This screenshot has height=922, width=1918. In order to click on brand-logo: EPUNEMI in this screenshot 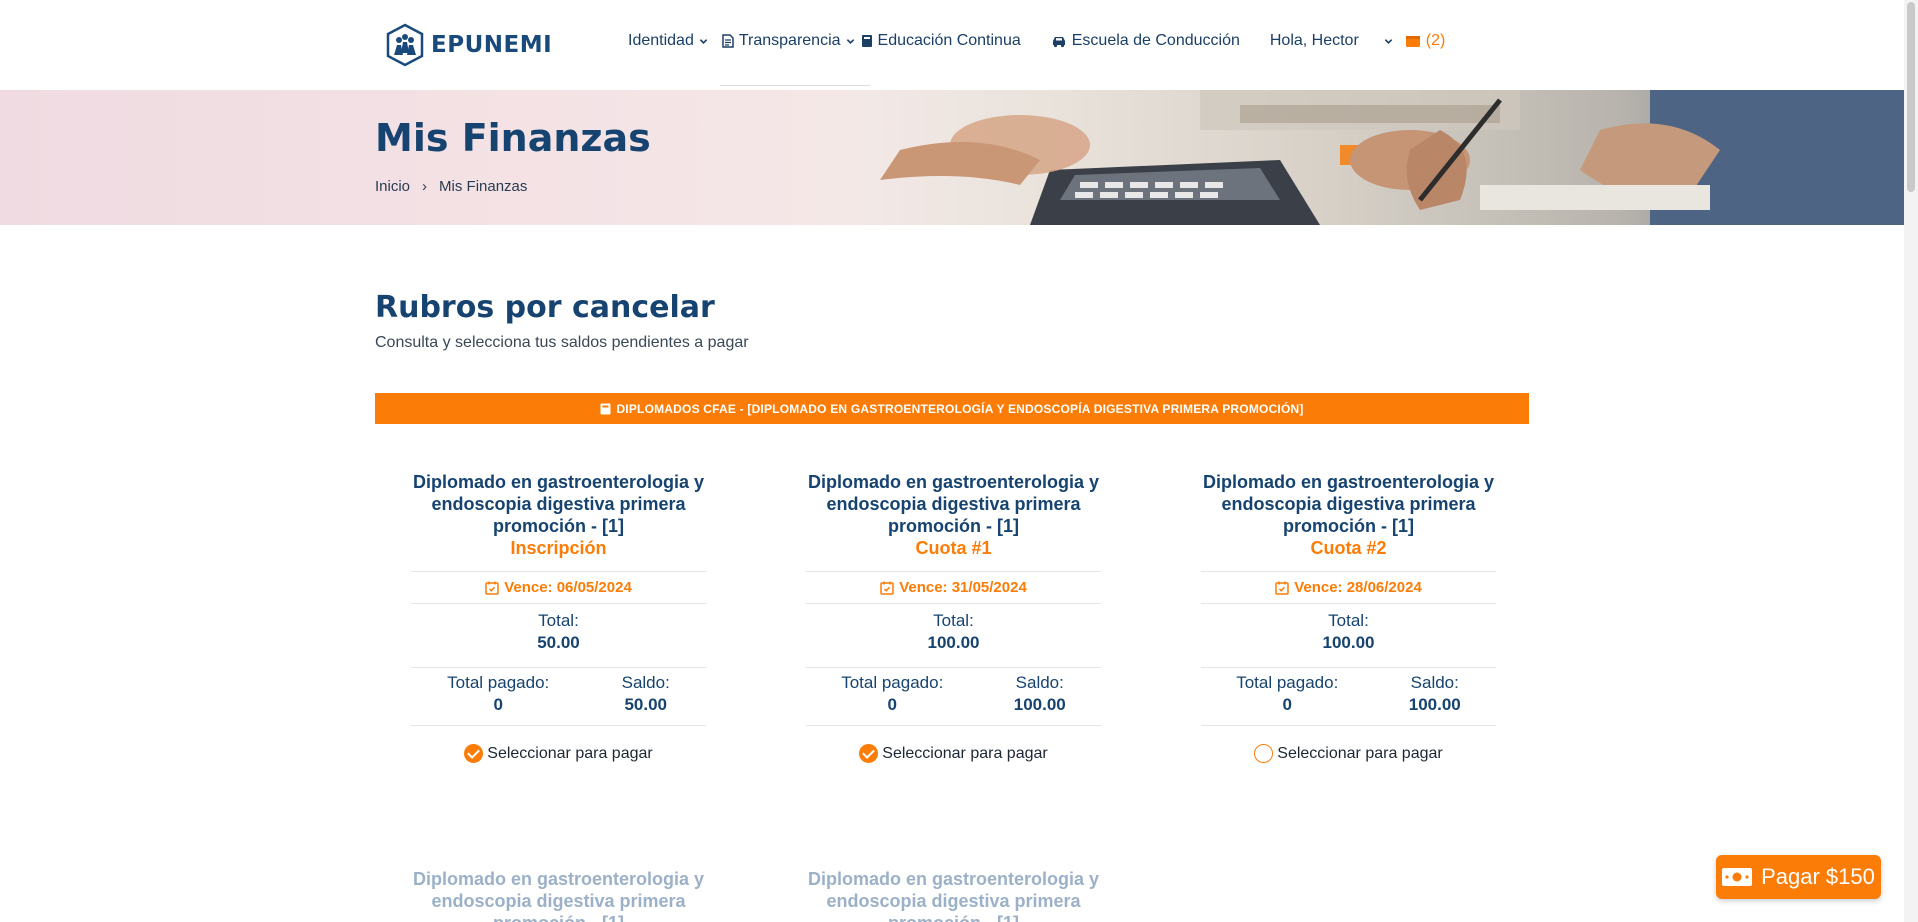, I will do `click(468, 45)`.